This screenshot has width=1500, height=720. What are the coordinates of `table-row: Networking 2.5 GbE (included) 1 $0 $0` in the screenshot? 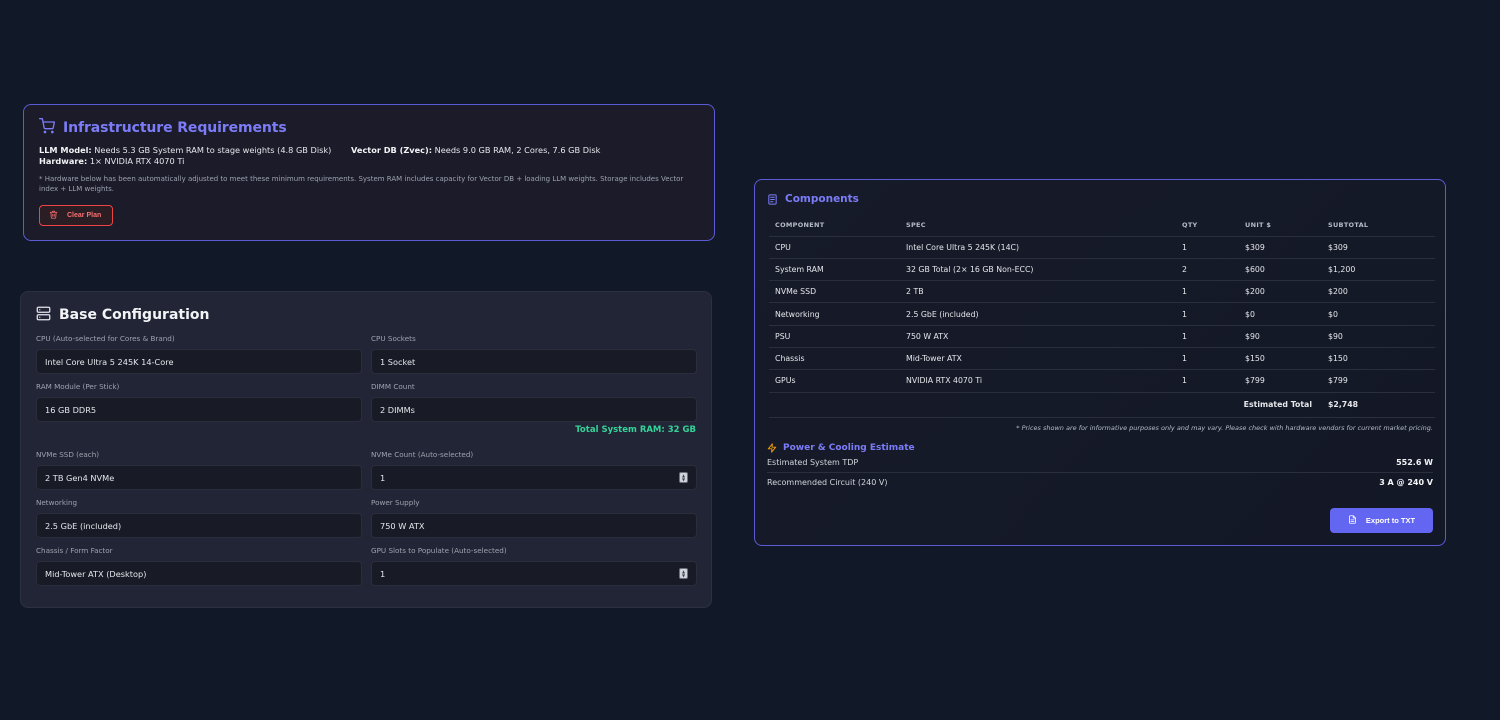 It's located at (1102, 314).